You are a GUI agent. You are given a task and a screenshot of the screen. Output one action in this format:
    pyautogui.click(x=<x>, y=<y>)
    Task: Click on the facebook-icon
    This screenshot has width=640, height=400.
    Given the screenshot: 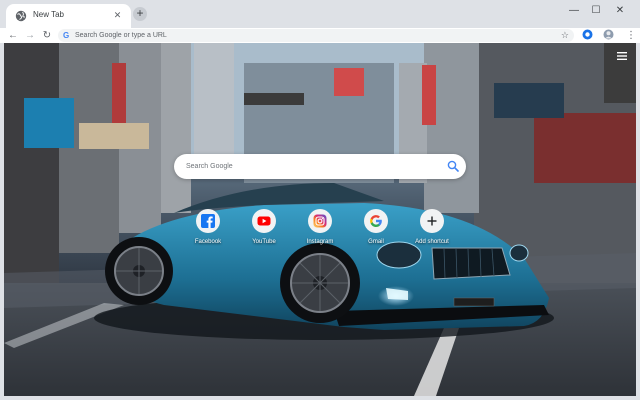 What is the action you would take?
    pyautogui.click(x=208, y=221)
    